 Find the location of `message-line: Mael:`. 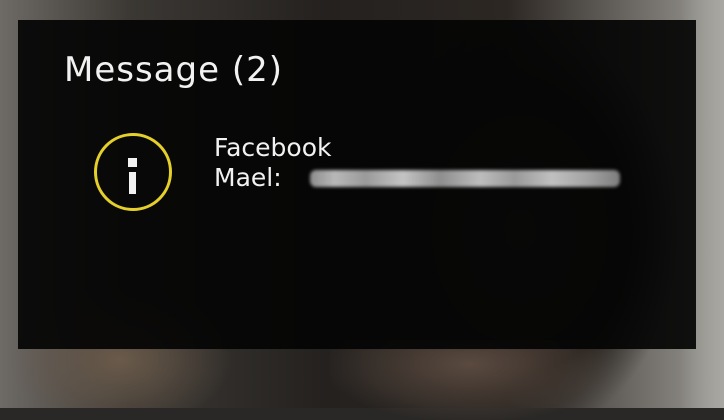

message-line: Mael: is located at coordinates (417, 178).